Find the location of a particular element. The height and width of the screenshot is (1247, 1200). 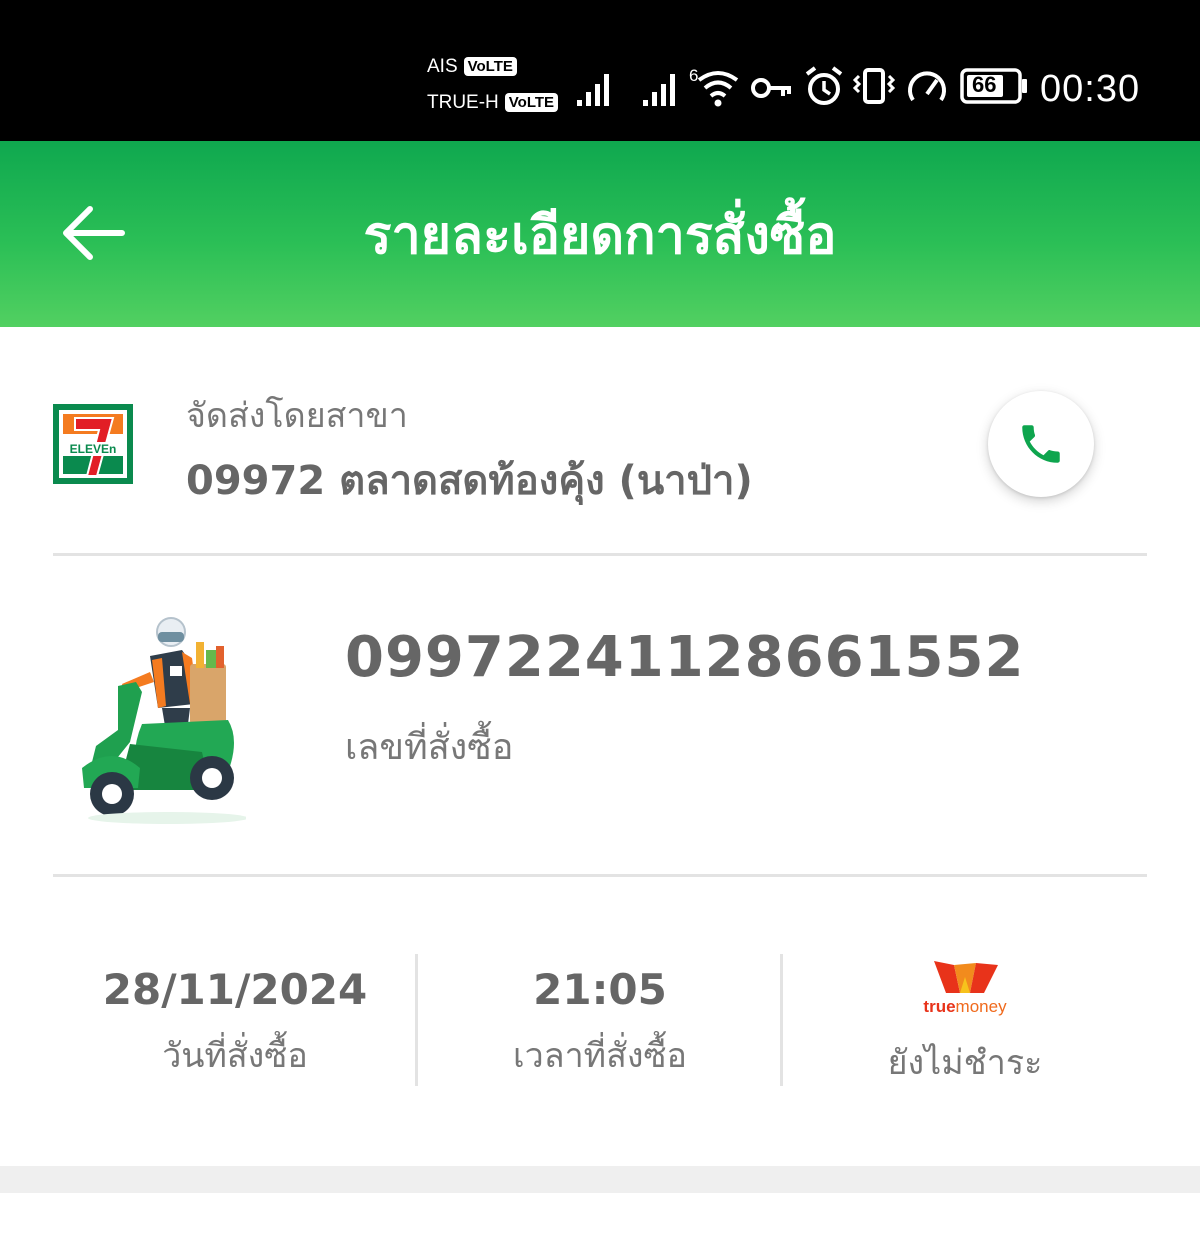

truemoney-text: true is located at coordinates (939, 1006).